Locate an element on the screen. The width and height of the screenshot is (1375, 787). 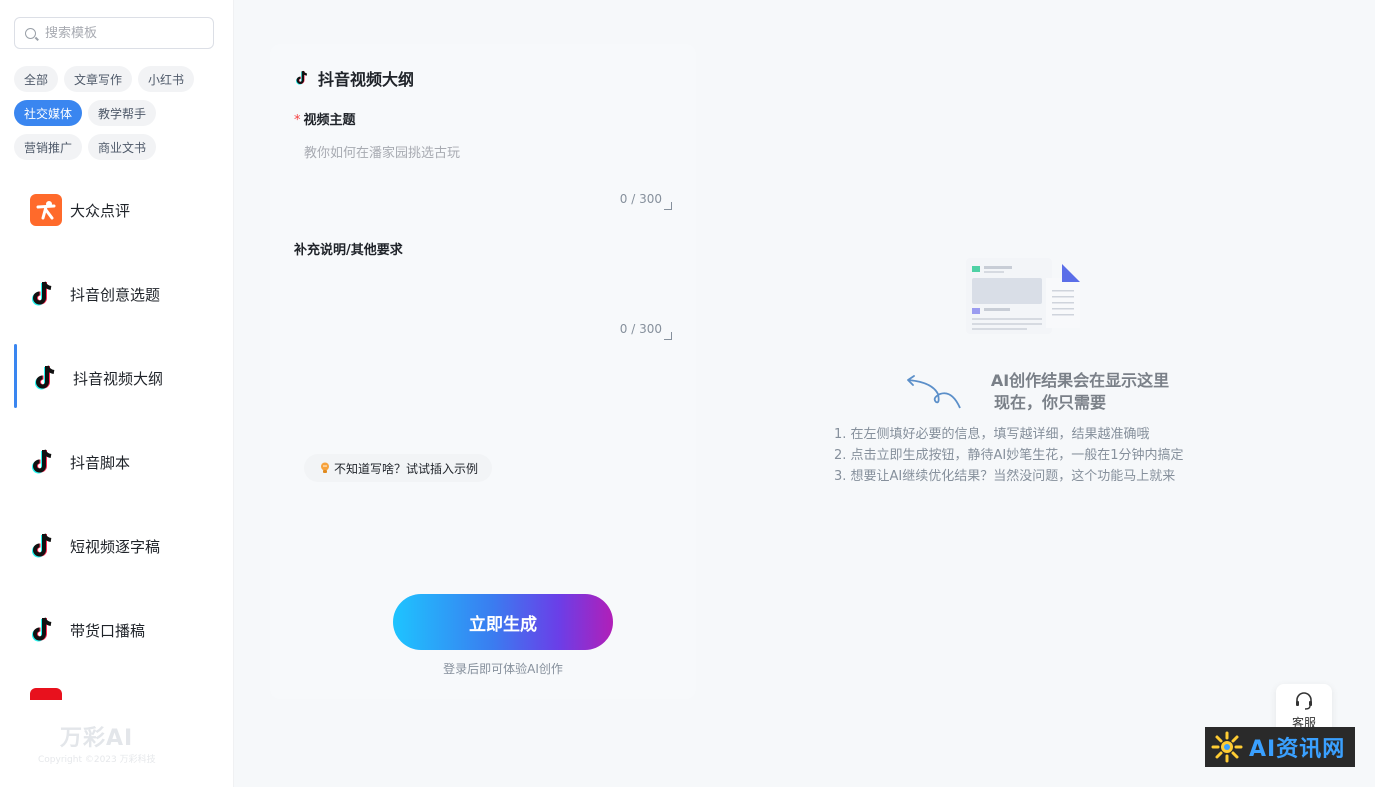
step-item: 1. 在左侧填好必要的信息，填写越详细，结果越准确哦 is located at coordinates (992, 434).